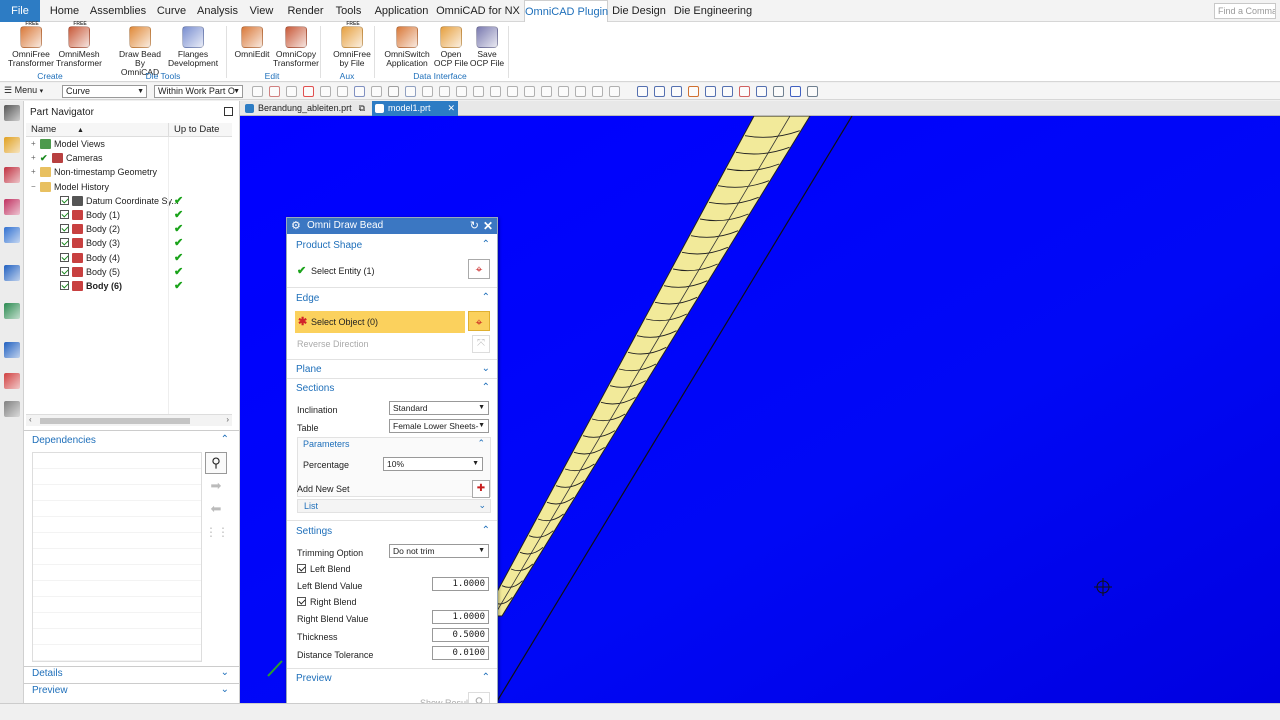 Image resolution: width=1280 pixels, height=720 pixels. I want to click on palette-icon, so click(12, 381).